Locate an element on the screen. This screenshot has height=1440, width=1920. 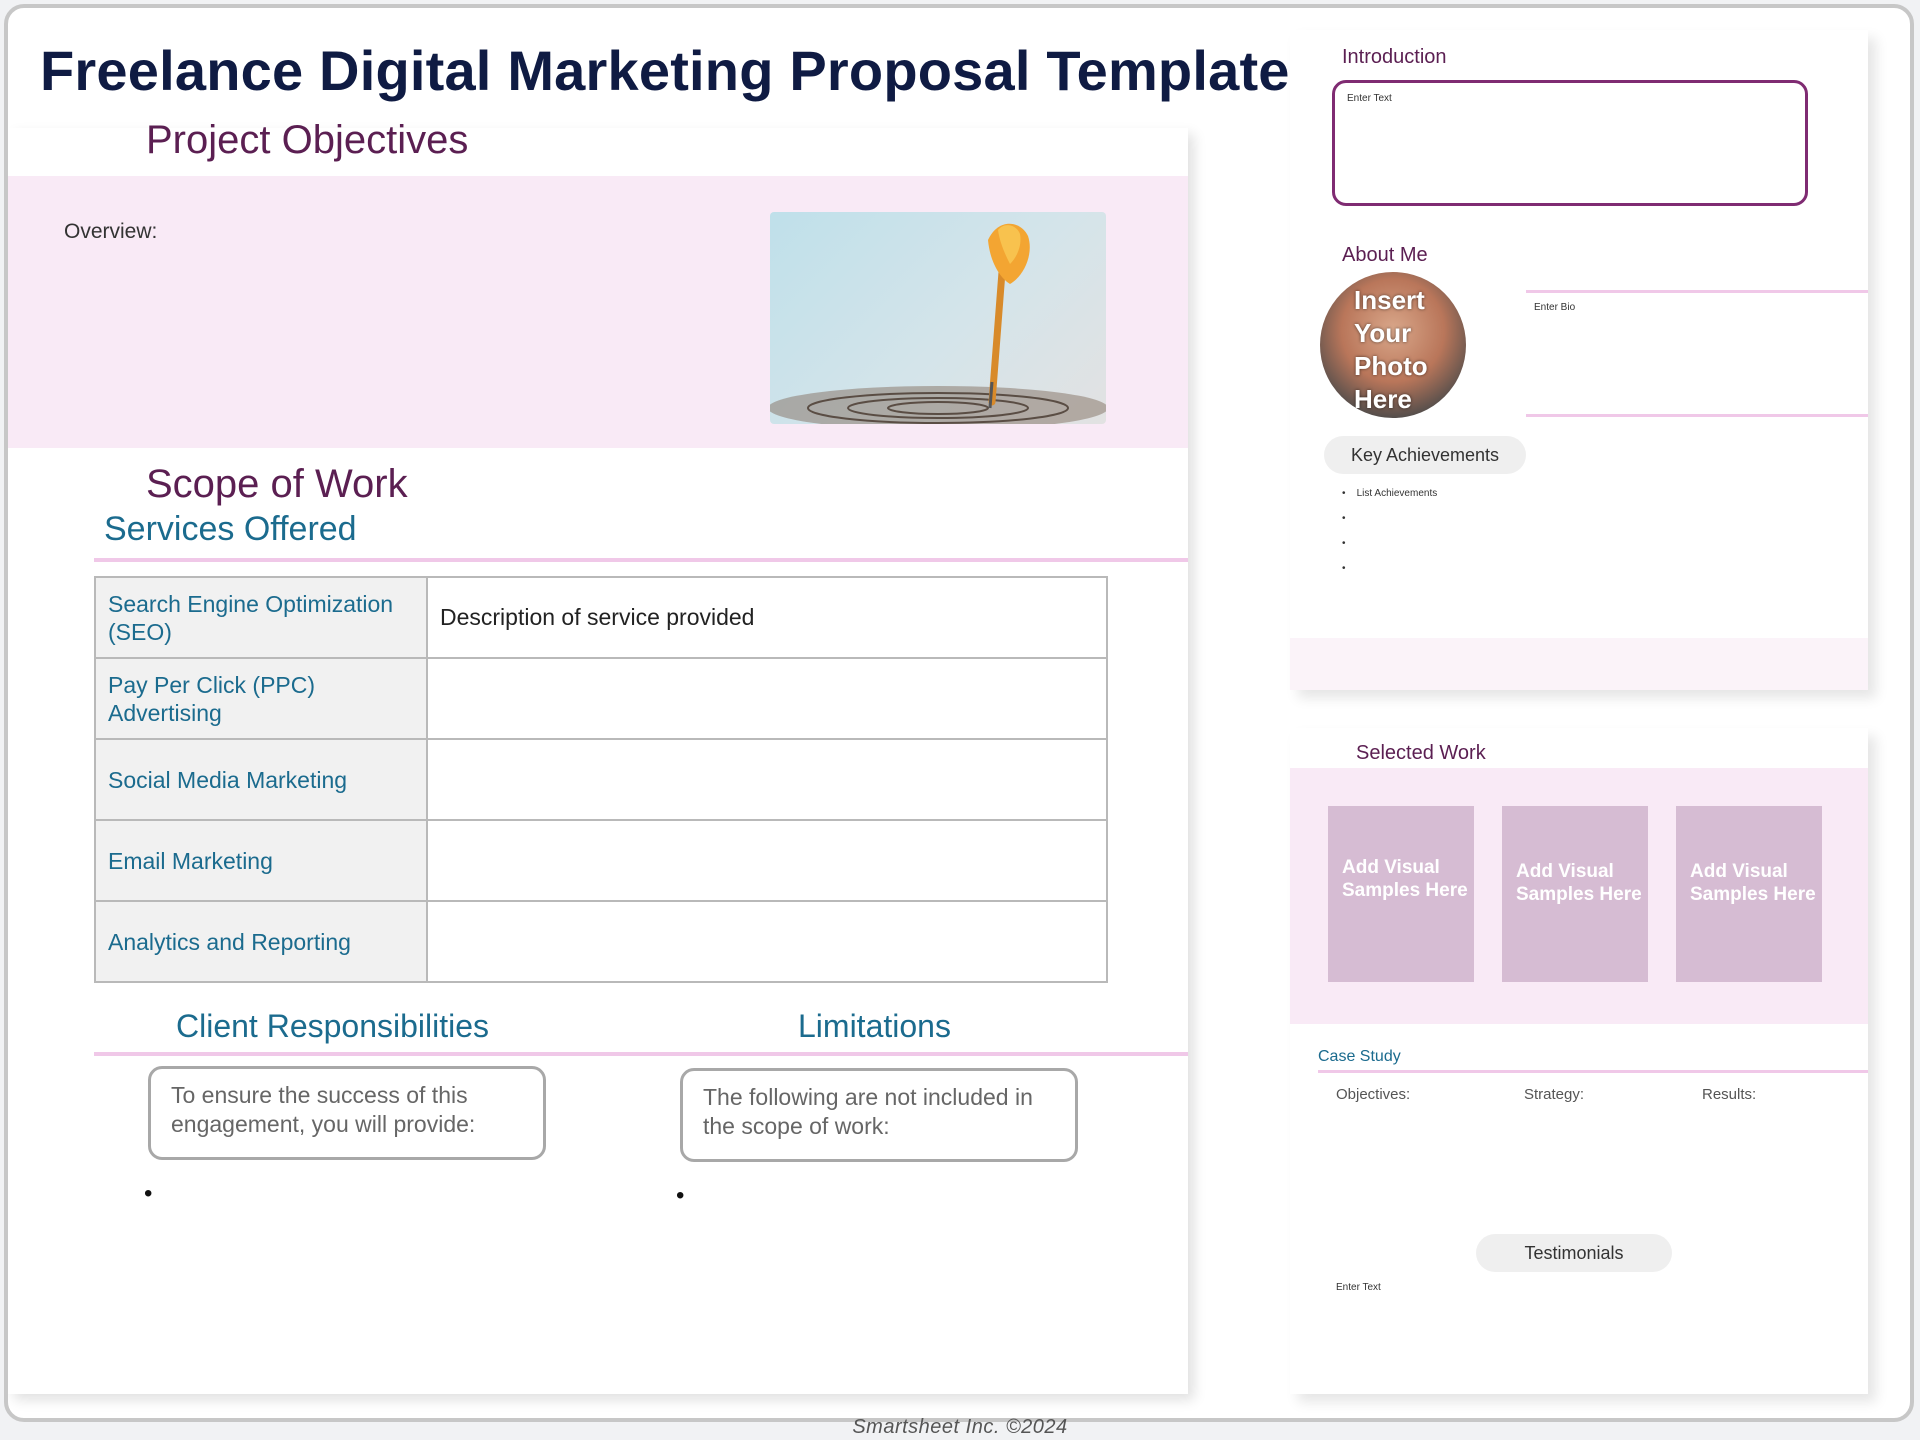
table-row: Analytics and Reporting is located at coordinates (601, 941).